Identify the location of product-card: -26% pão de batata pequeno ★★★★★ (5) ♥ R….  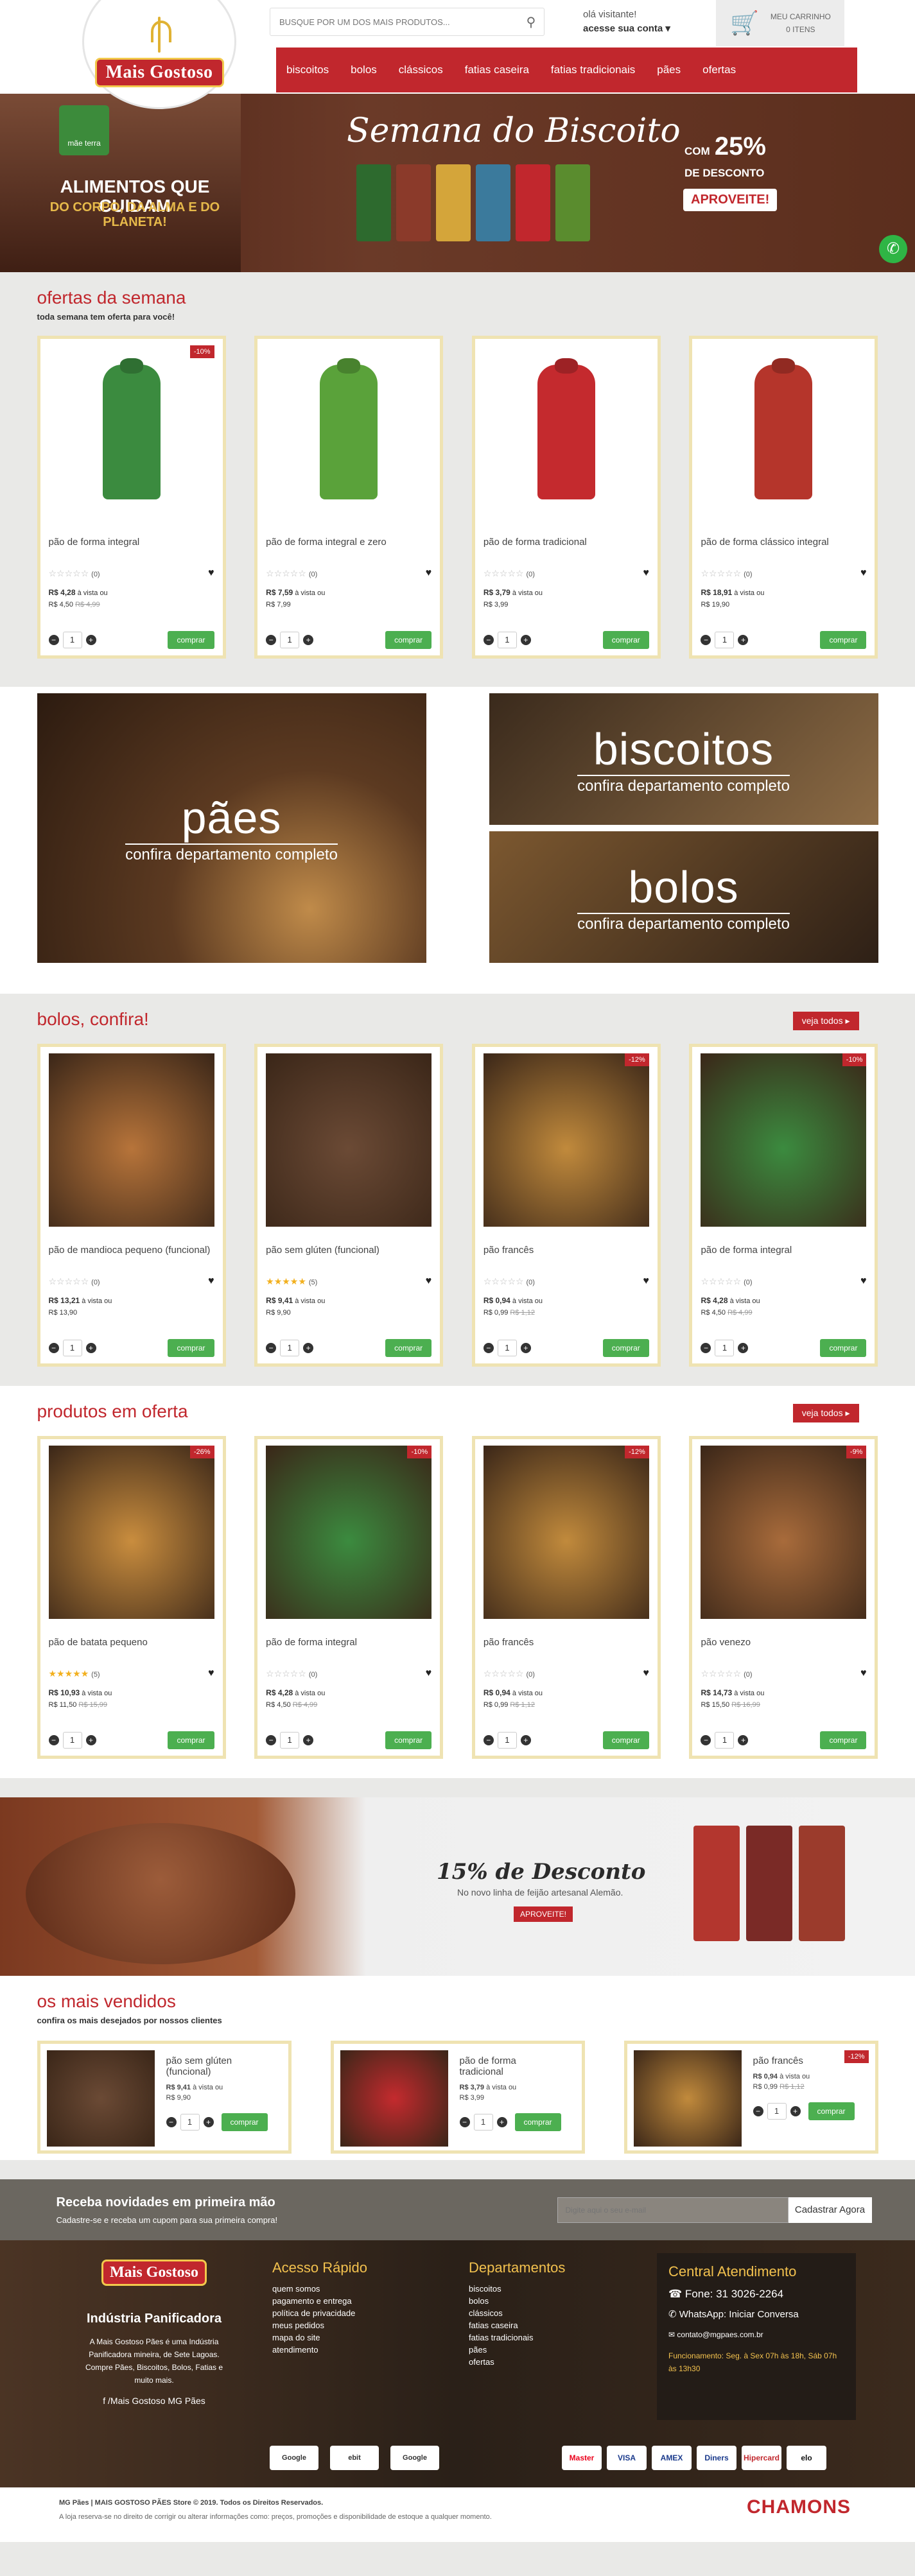
(131, 1598).